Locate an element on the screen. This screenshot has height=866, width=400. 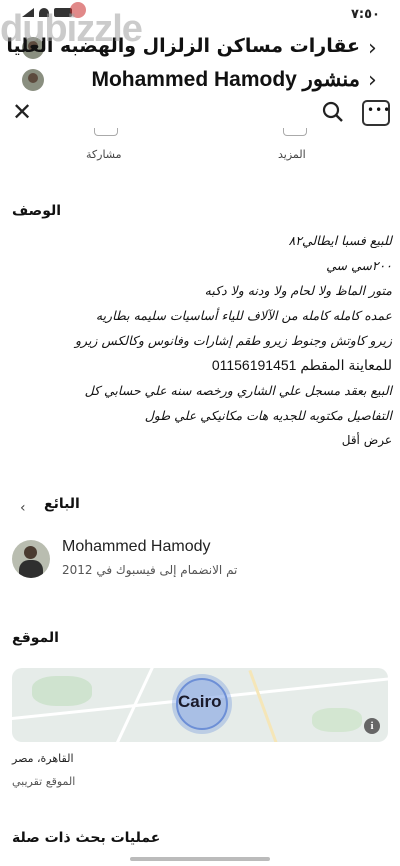
location-title: الموقع is located at coordinates (35, 638).